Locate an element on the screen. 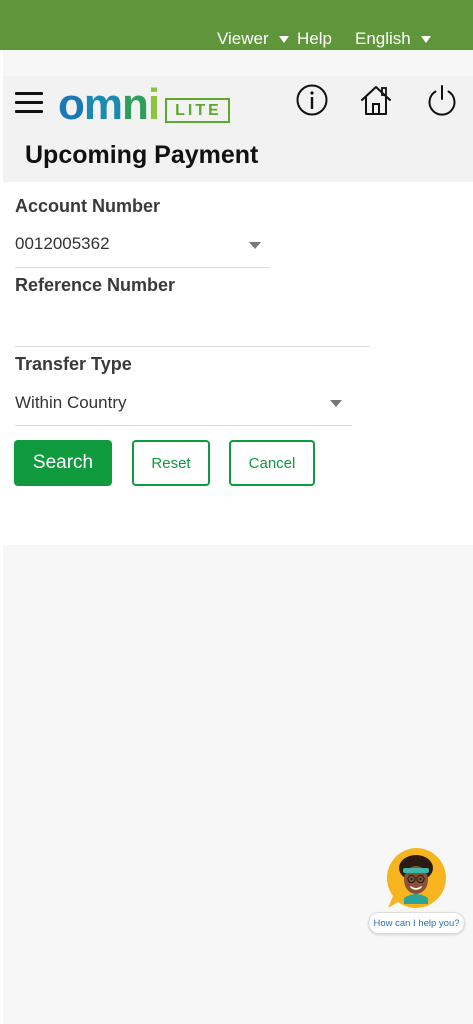 This screenshot has width=473, height=1024. menu-icon is located at coordinates (30, 103).